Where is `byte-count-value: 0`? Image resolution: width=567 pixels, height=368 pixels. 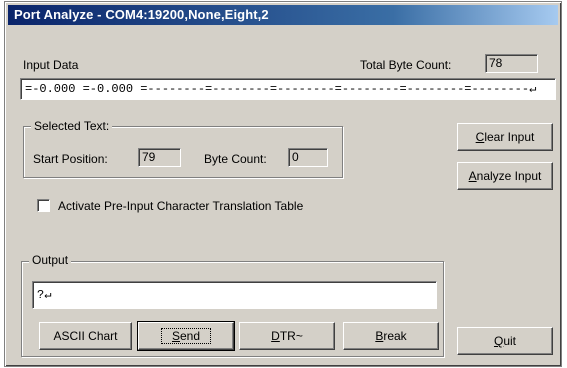
byte-count-value: 0 is located at coordinates (308, 157).